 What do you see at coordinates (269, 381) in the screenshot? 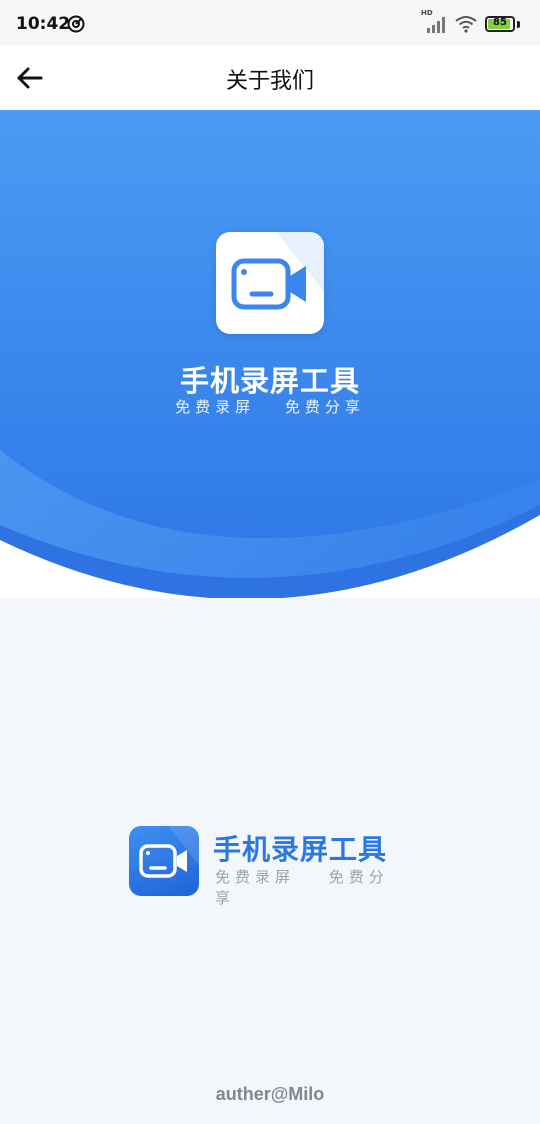
I see `hero-app-name: 手机录屏工具` at bounding box center [269, 381].